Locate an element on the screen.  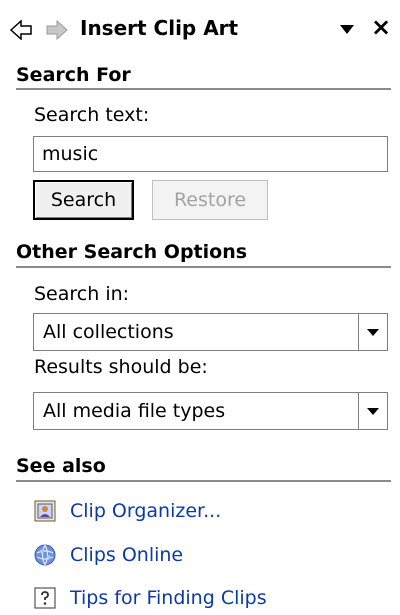
link-label: Clips Online is located at coordinates (126, 555).